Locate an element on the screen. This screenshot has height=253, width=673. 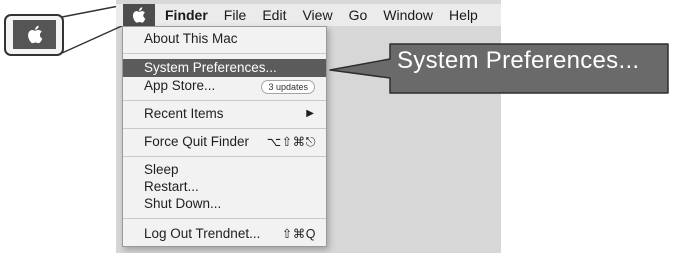
callout-shape is located at coordinates (499, 68).